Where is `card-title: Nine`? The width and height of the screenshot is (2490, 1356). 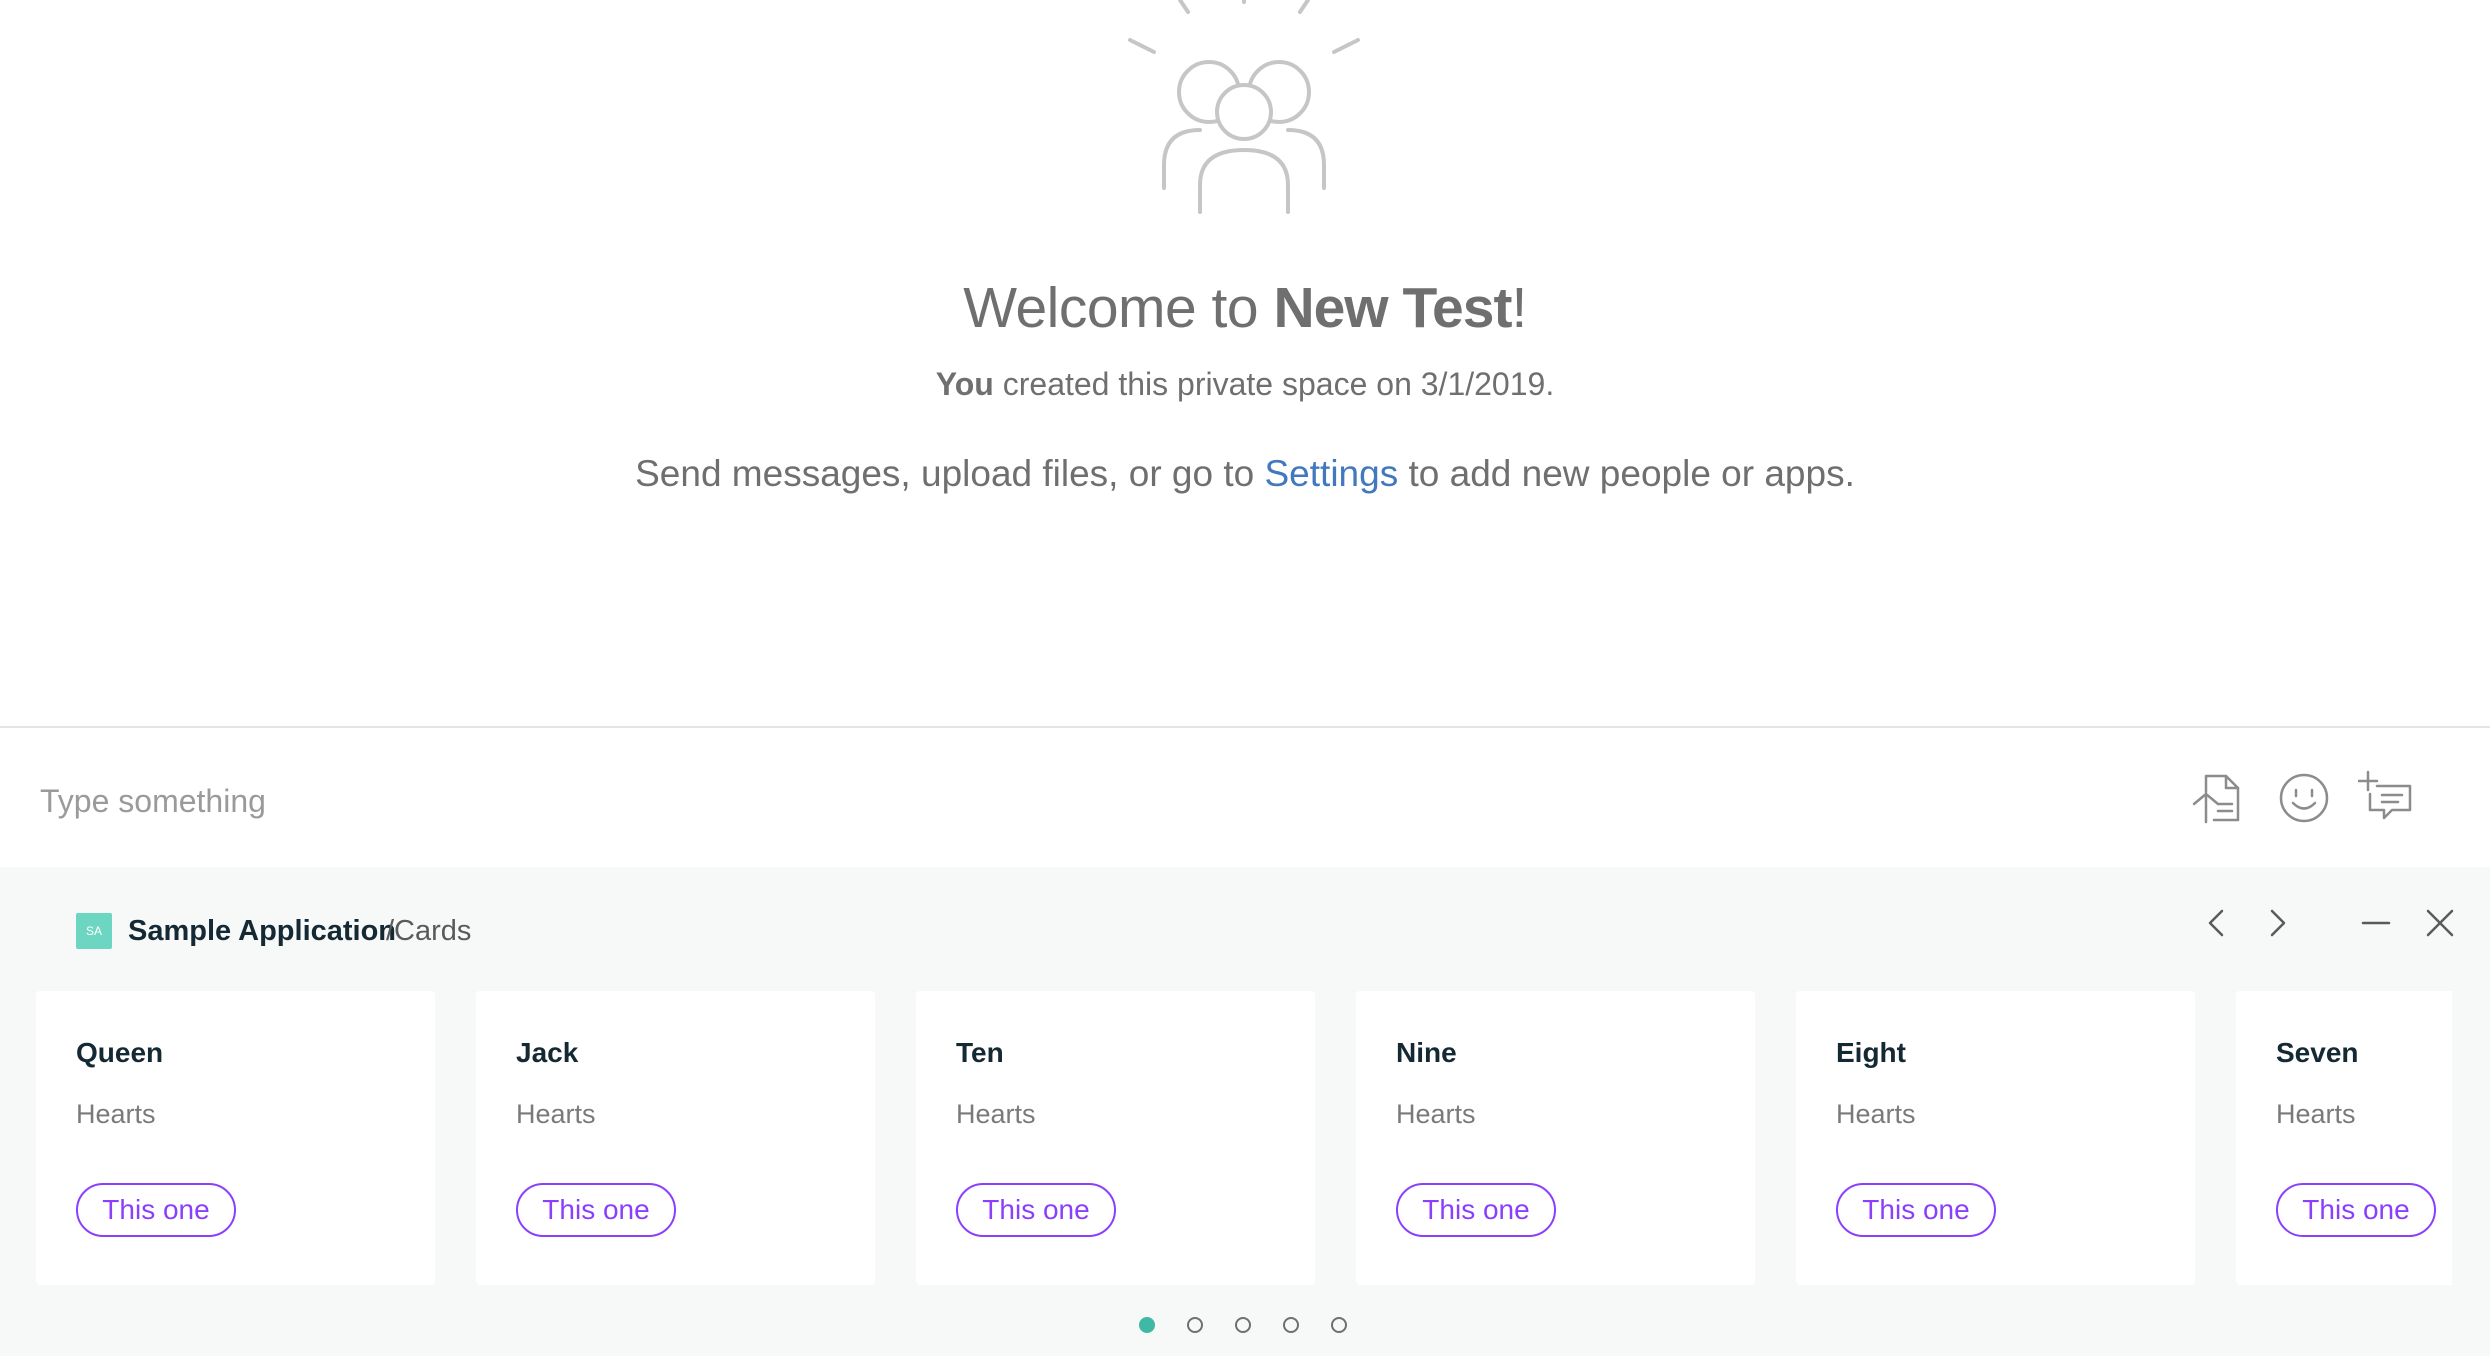 card-title: Nine is located at coordinates (1426, 1052).